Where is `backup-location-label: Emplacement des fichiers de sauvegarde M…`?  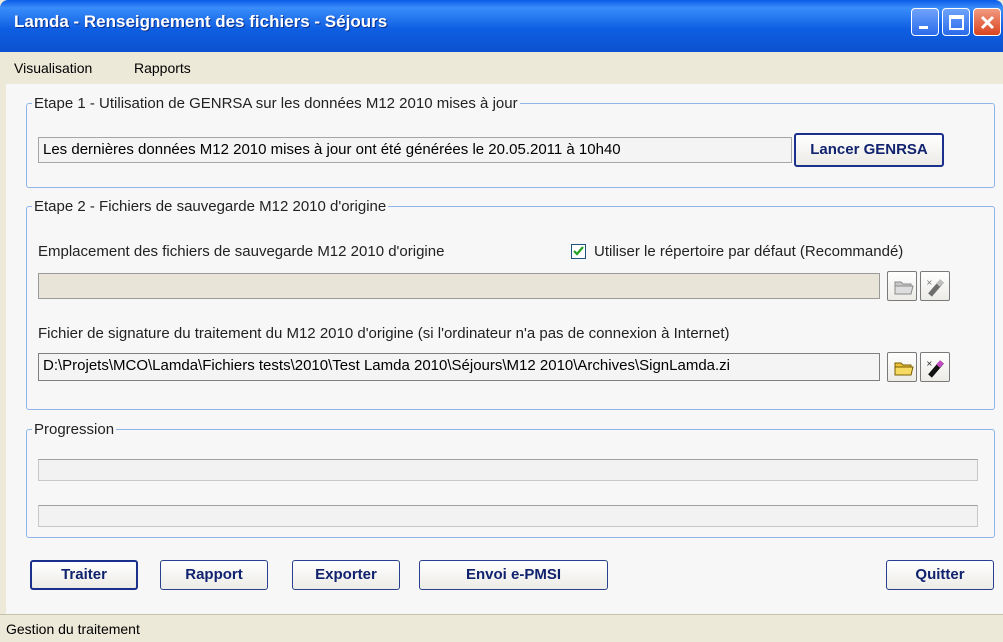
backup-location-label: Emplacement des fichiers de sauvegarde M… is located at coordinates (241, 251).